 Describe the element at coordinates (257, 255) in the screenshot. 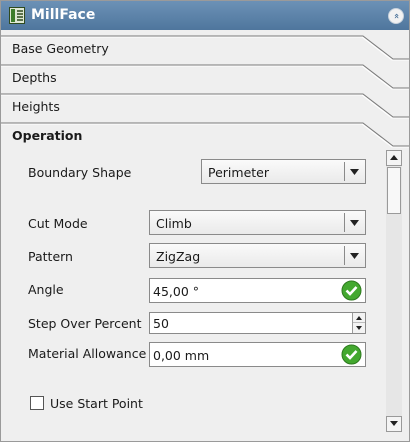

I see `pattern-combo: ZigZag` at that location.